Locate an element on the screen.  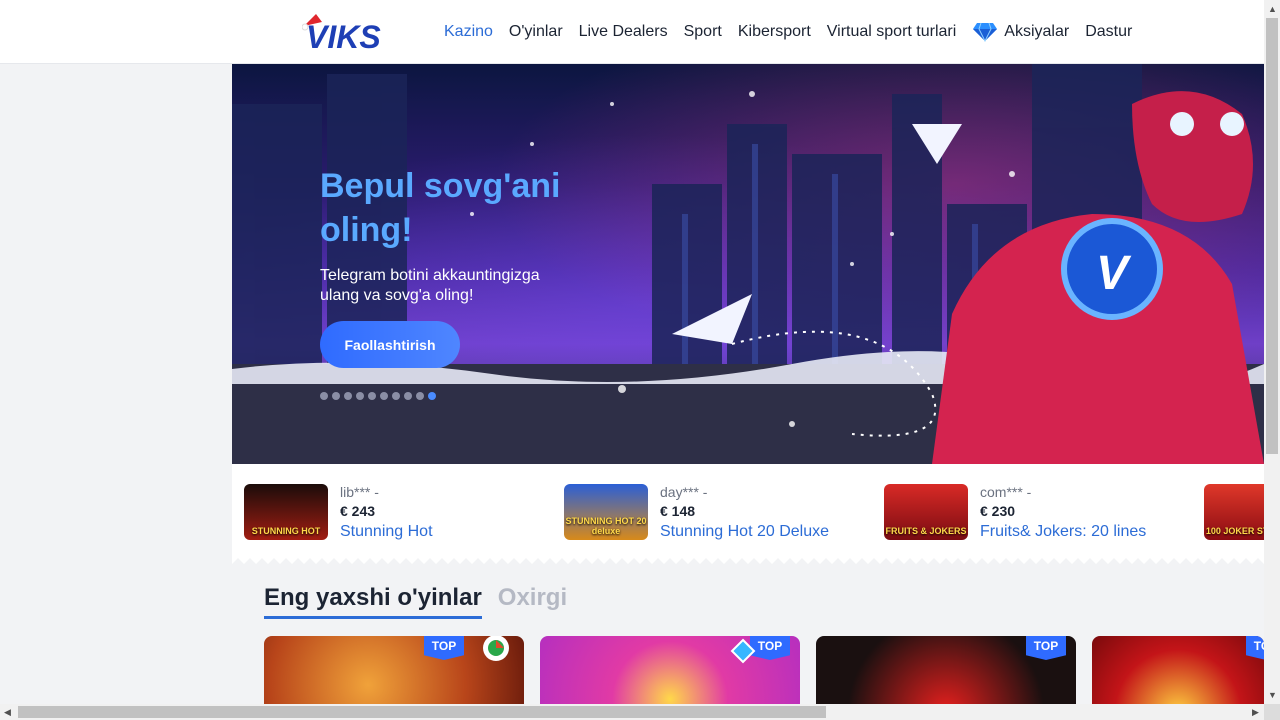
winner-game-link: Stunning Hot 20 Deluxe is located at coordinates (744, 532).